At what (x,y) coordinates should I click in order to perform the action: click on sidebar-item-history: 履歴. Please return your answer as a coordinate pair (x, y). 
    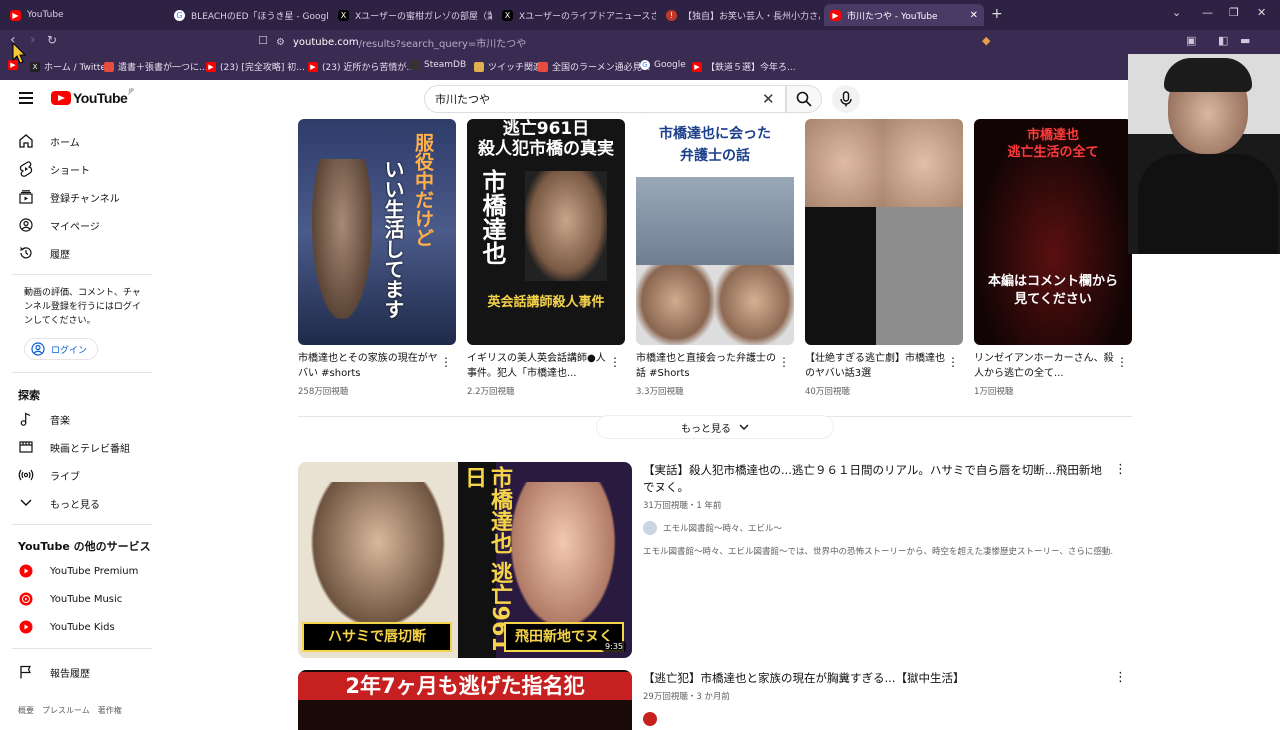
    Looking at the image, I should click on (44, 253).